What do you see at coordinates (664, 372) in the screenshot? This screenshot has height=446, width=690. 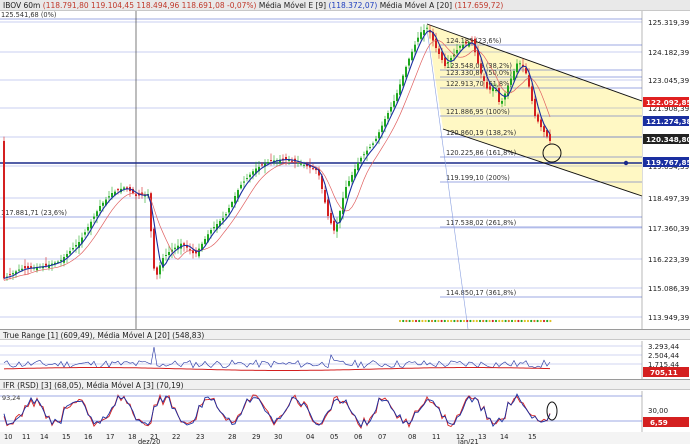 I see `tr-badge-label: 705,11` at bounding box center [664, 372].